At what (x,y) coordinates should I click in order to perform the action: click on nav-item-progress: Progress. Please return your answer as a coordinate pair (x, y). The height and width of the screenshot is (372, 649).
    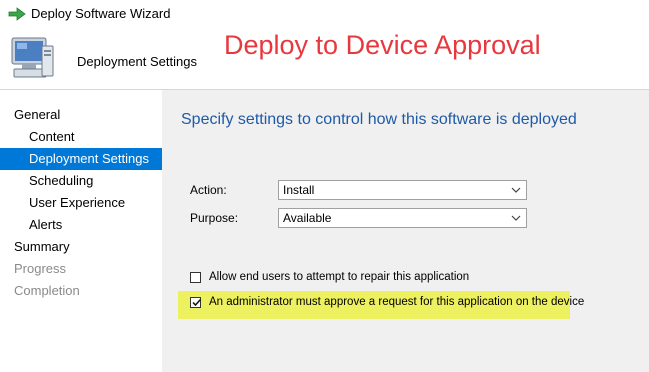
    Looking at the image, I should click on (40, 269).